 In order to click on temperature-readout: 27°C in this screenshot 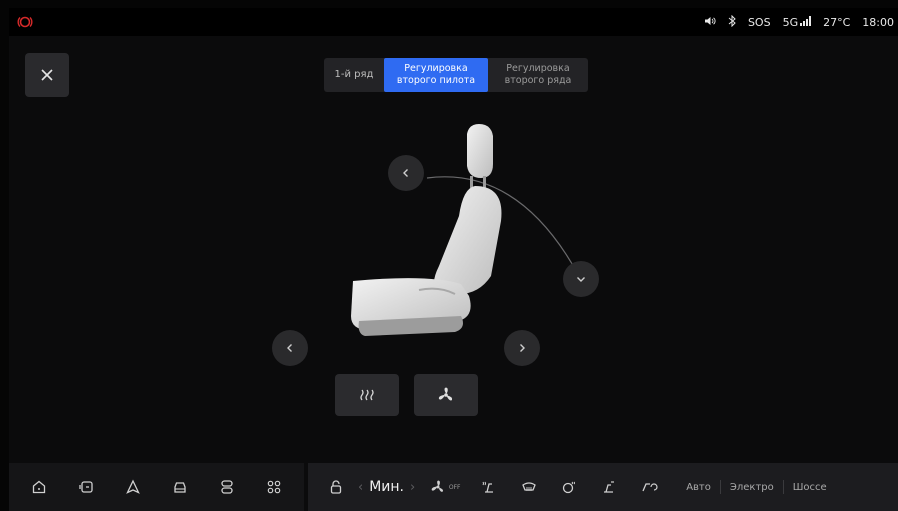, I will do `click(837, 22)`.